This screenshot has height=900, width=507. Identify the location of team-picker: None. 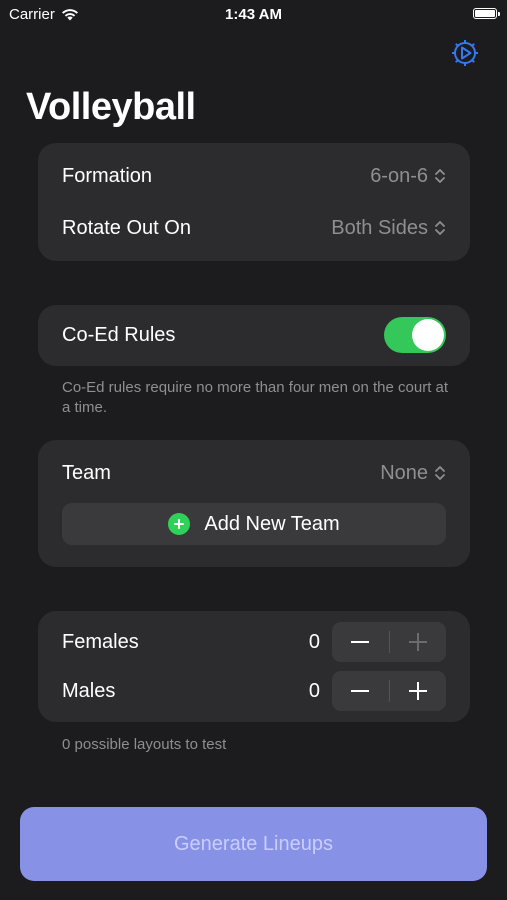
(413, 473).